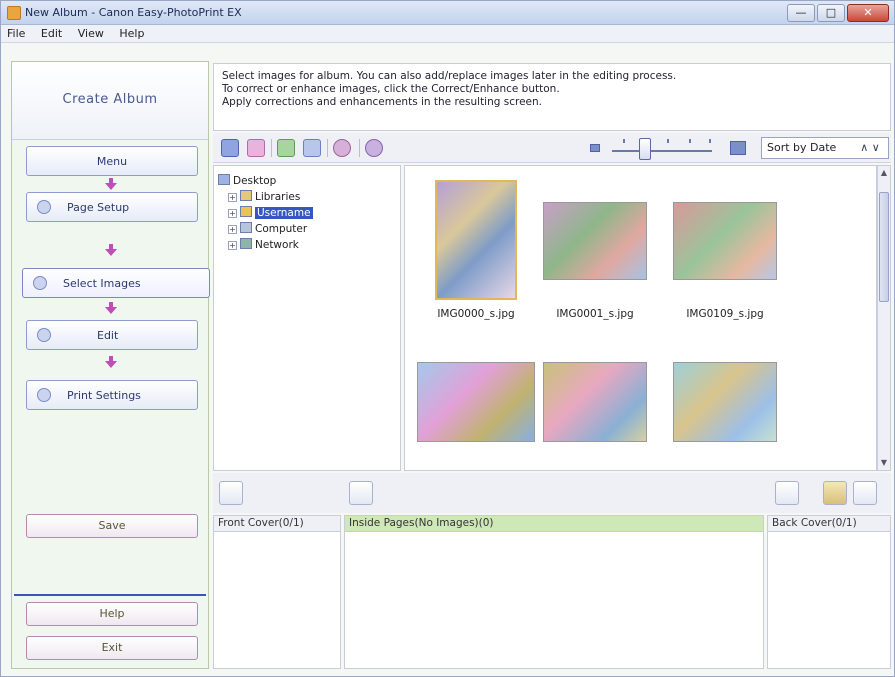  What do you see at coordinates (284, 213) in the screenshot?
I see `tree-item-label: Username` at bounding box center [284, 213].